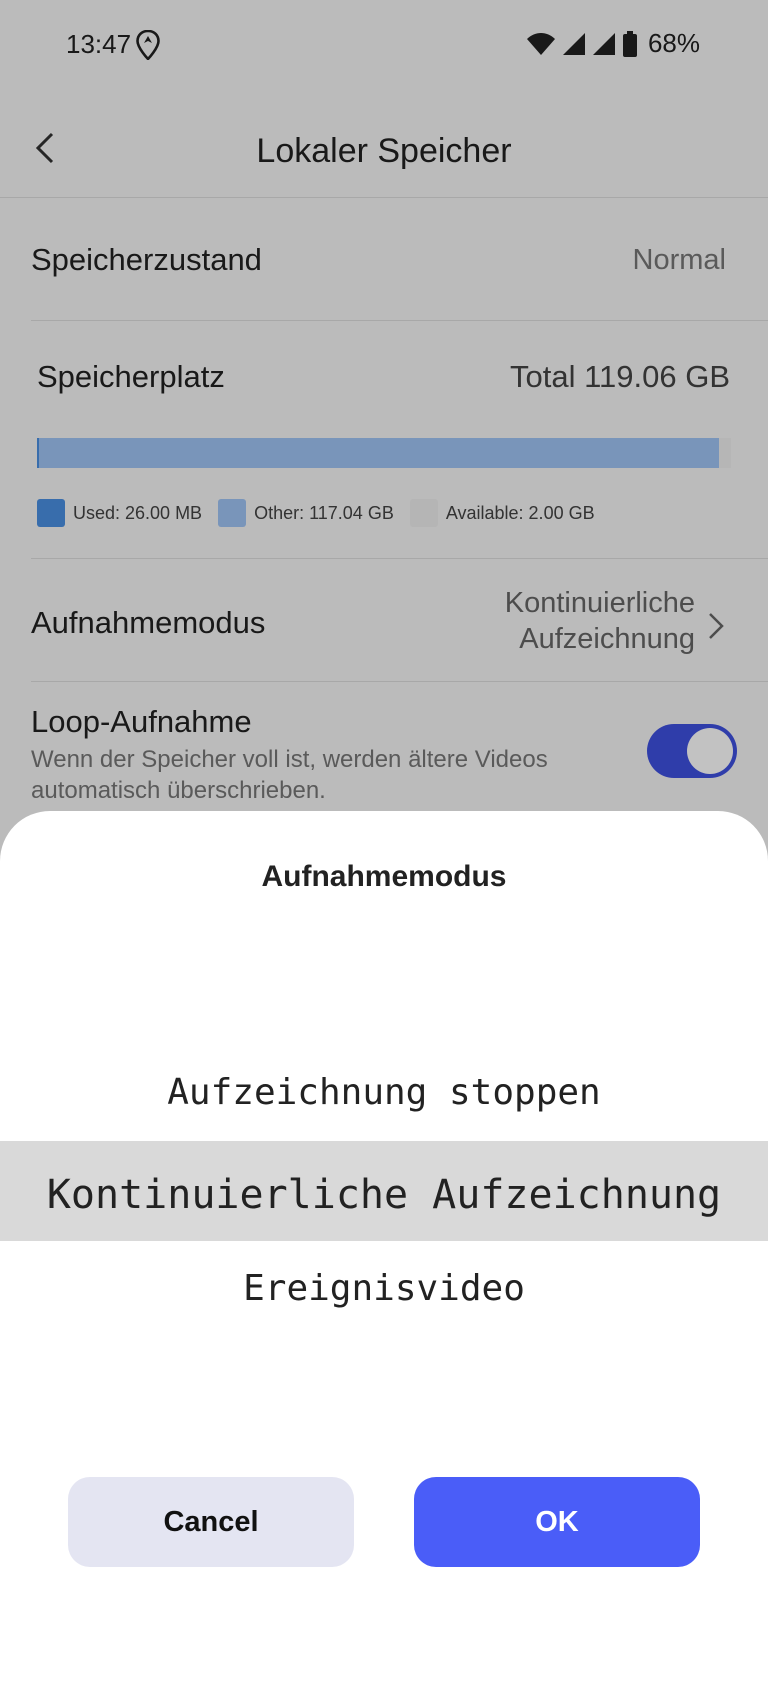 This screenshot has width=768, height=1707. I want to click on cancel-button: Cancel, so click(211, 1522).